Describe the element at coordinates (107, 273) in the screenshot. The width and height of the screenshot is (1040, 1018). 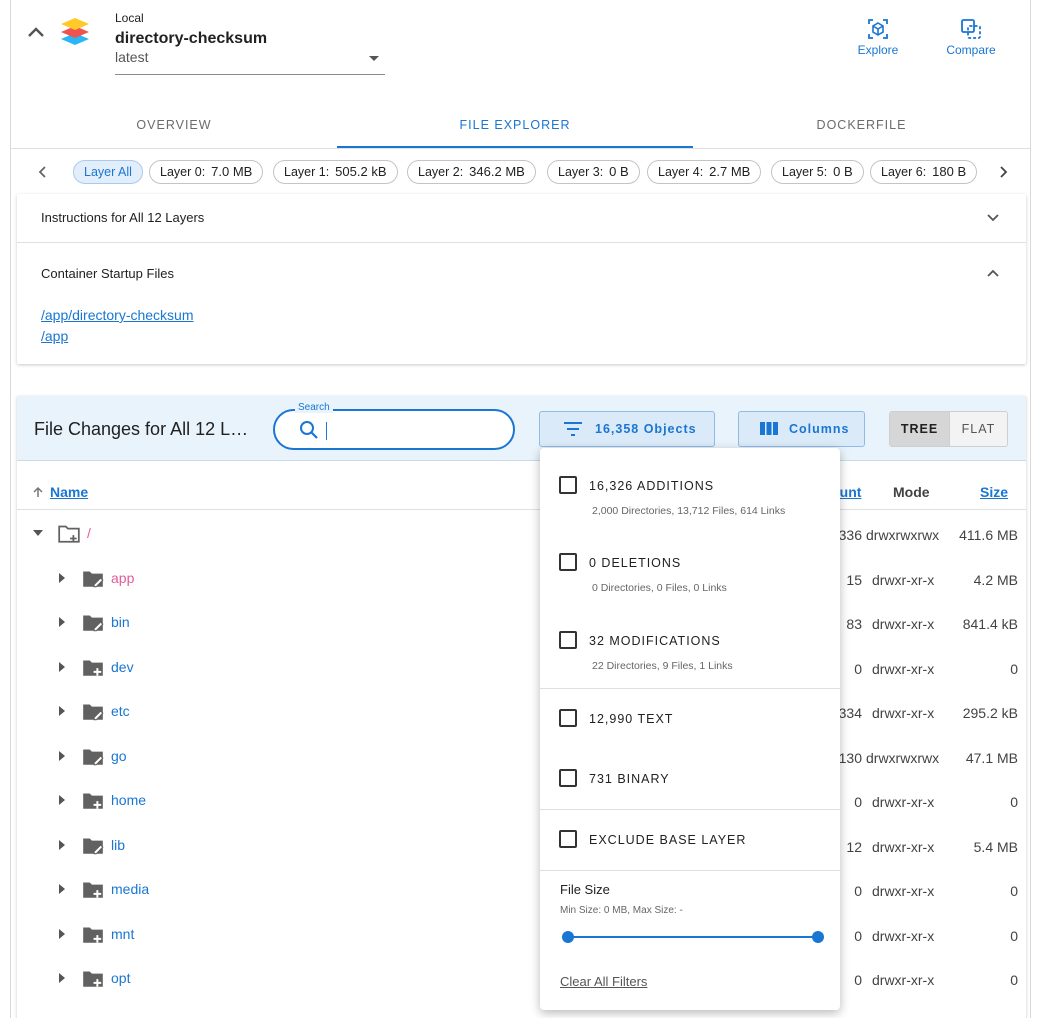
I see `startup-files-title: Container Startup Files` at that location.